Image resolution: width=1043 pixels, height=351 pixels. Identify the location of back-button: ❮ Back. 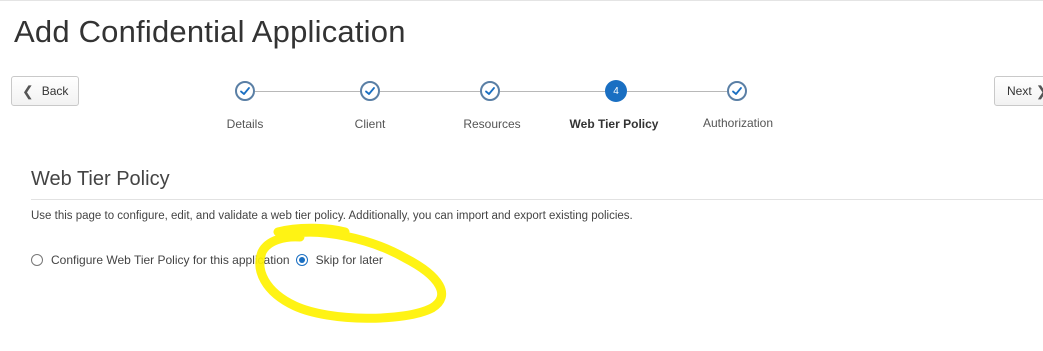
(45, 91).